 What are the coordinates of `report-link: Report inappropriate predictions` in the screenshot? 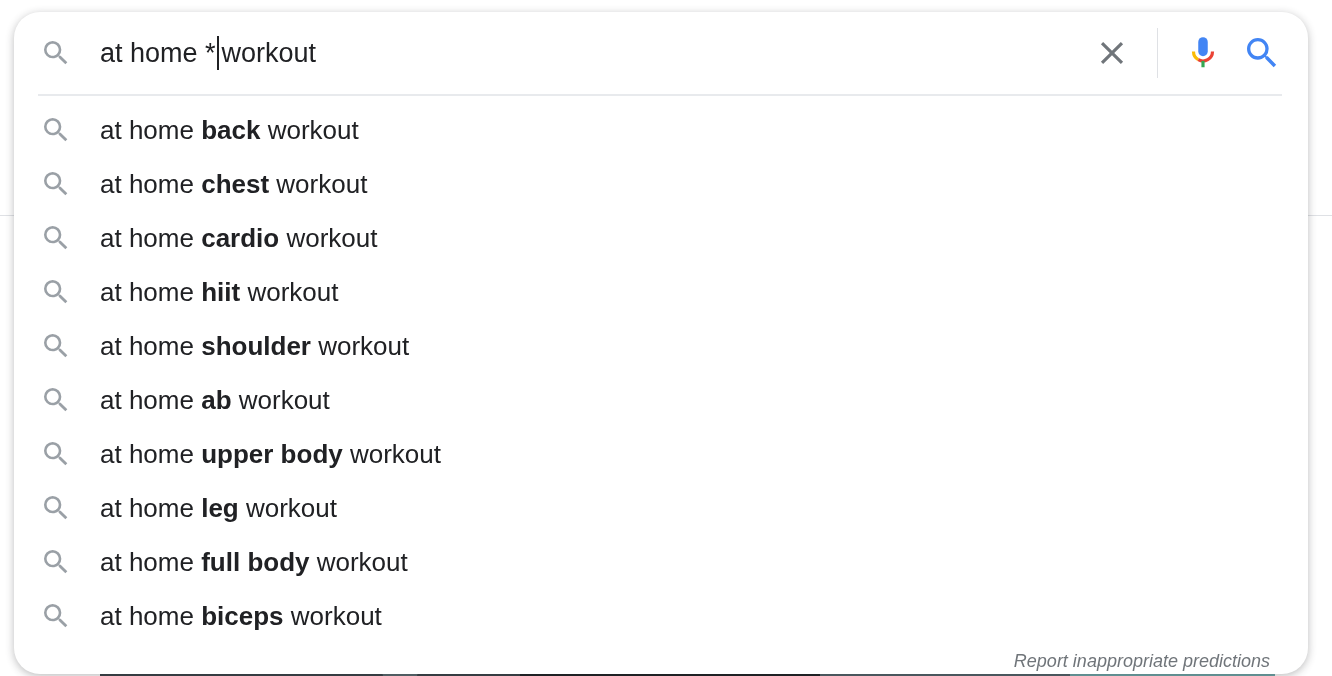 It's located at (1141, 661).